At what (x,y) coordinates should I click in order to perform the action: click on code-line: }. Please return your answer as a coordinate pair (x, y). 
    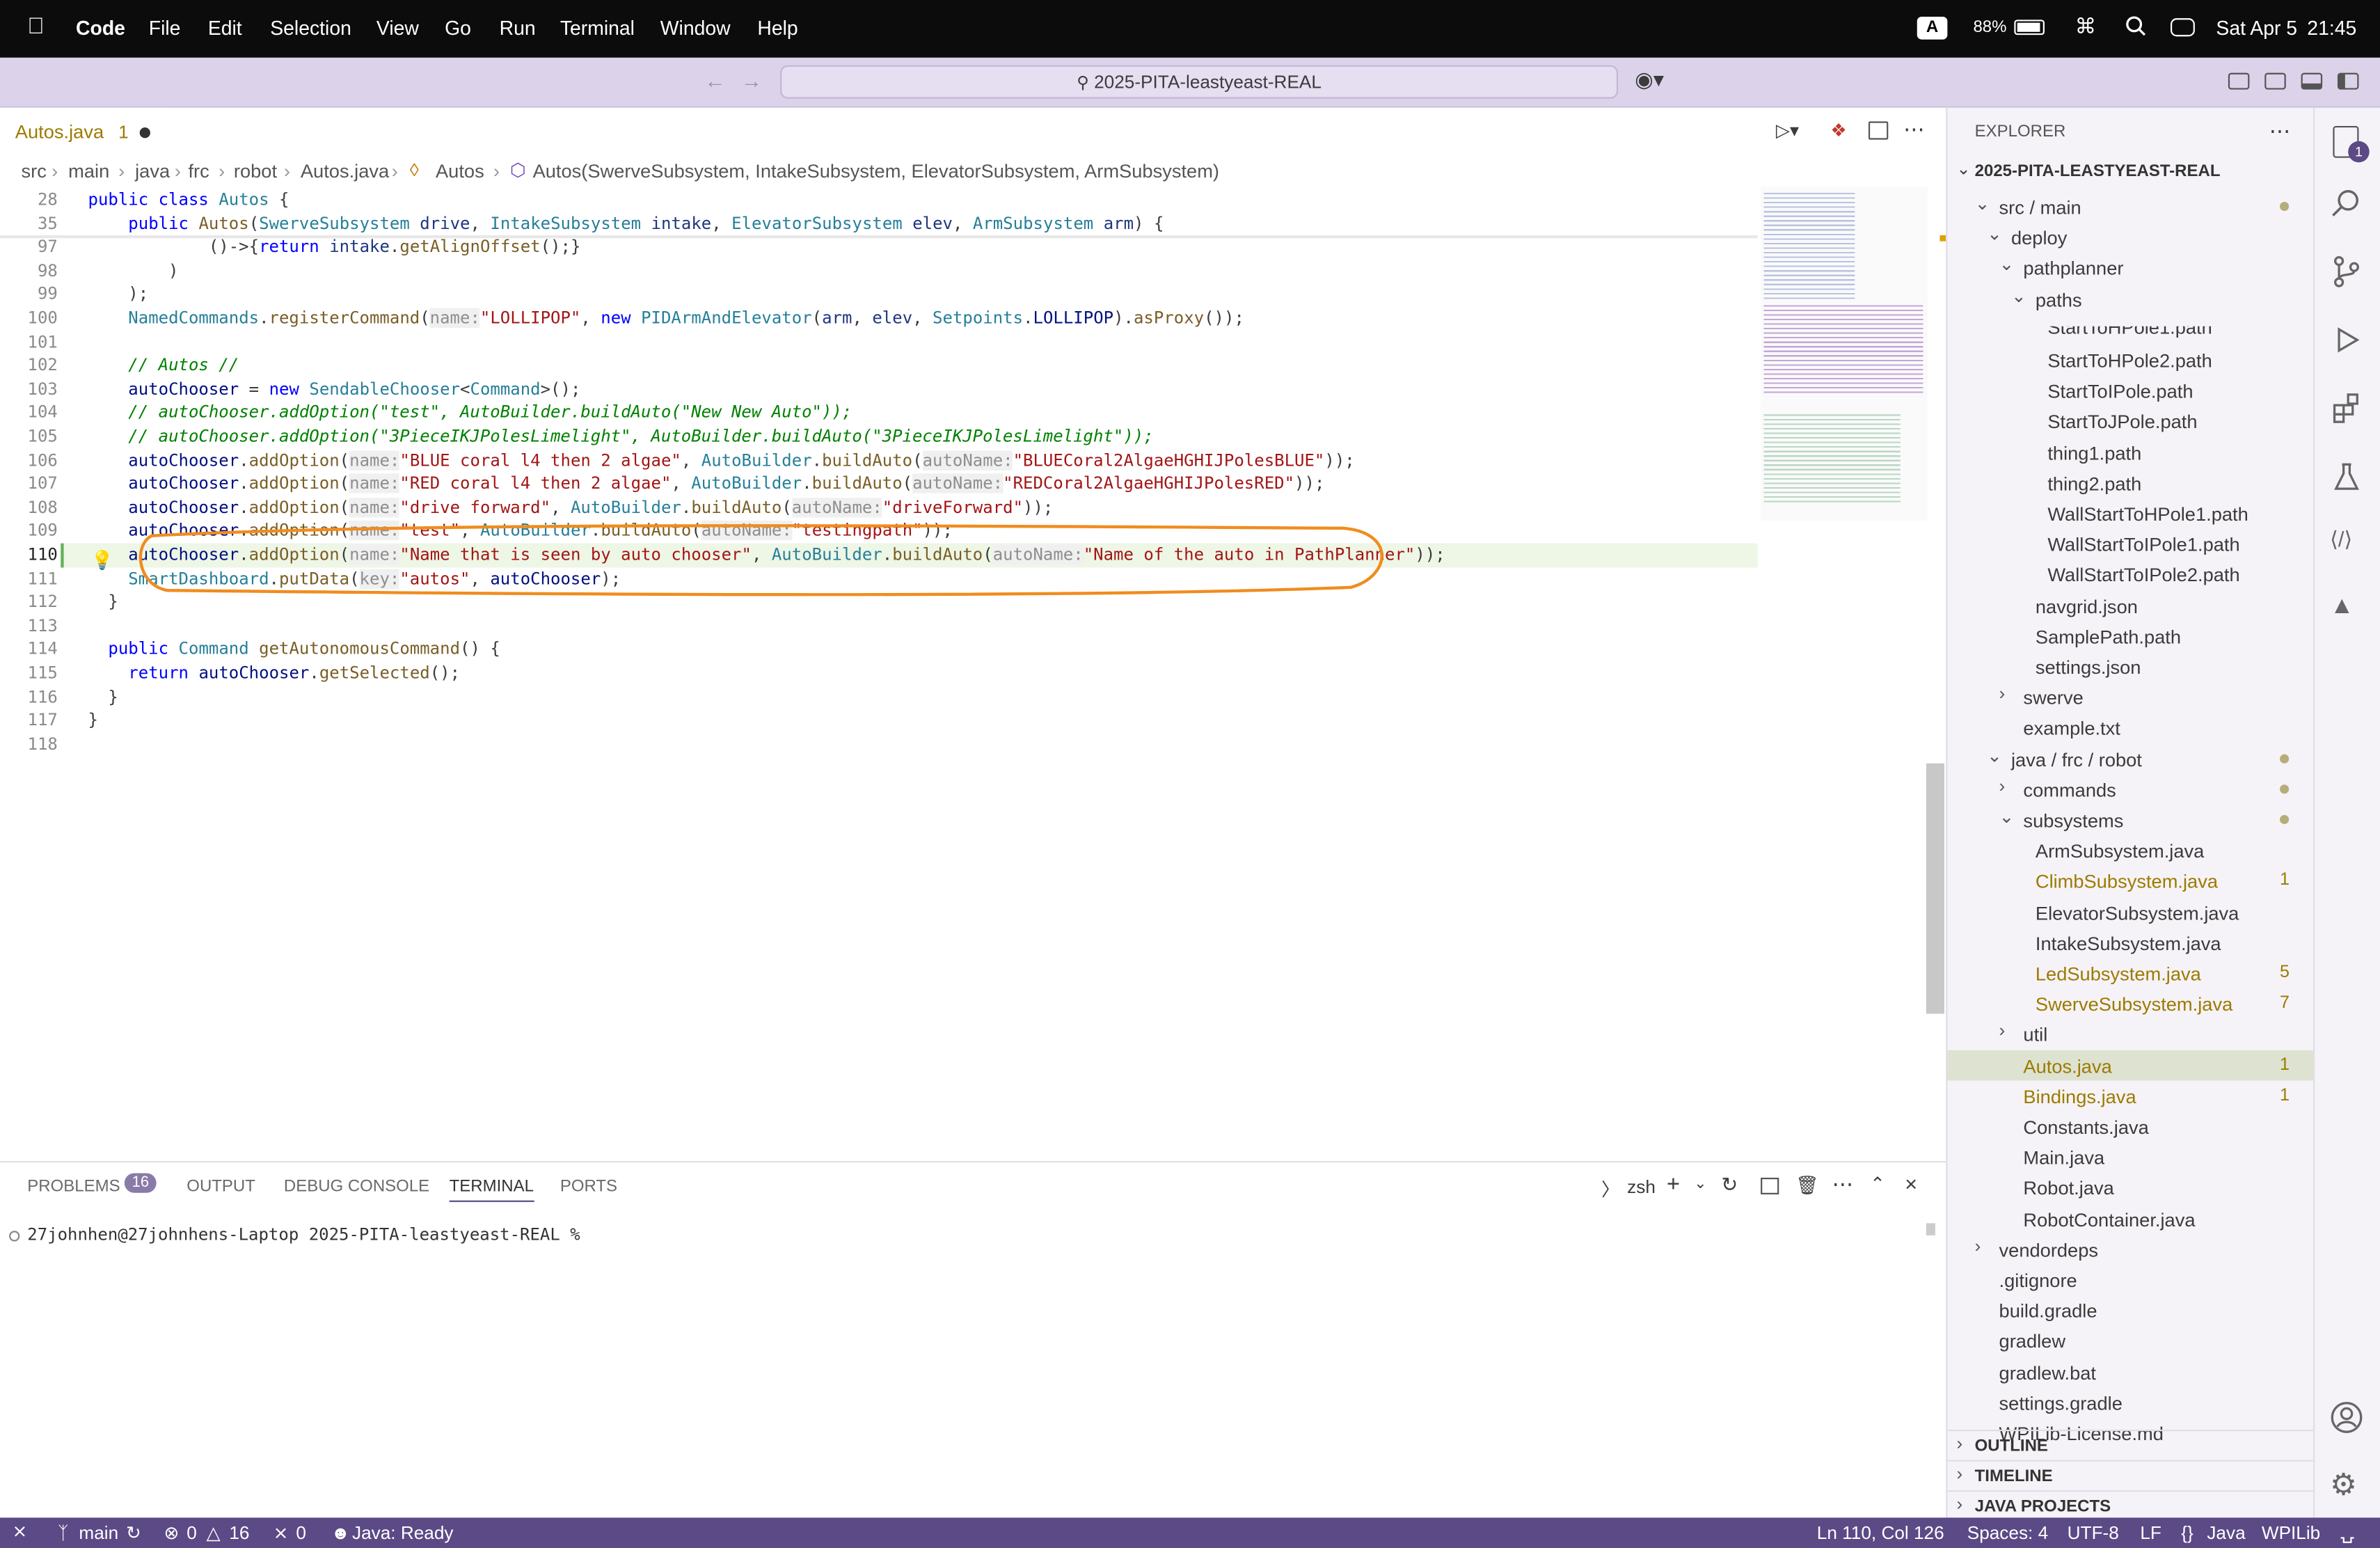
    Looking at the image, I should click on (93, 720).